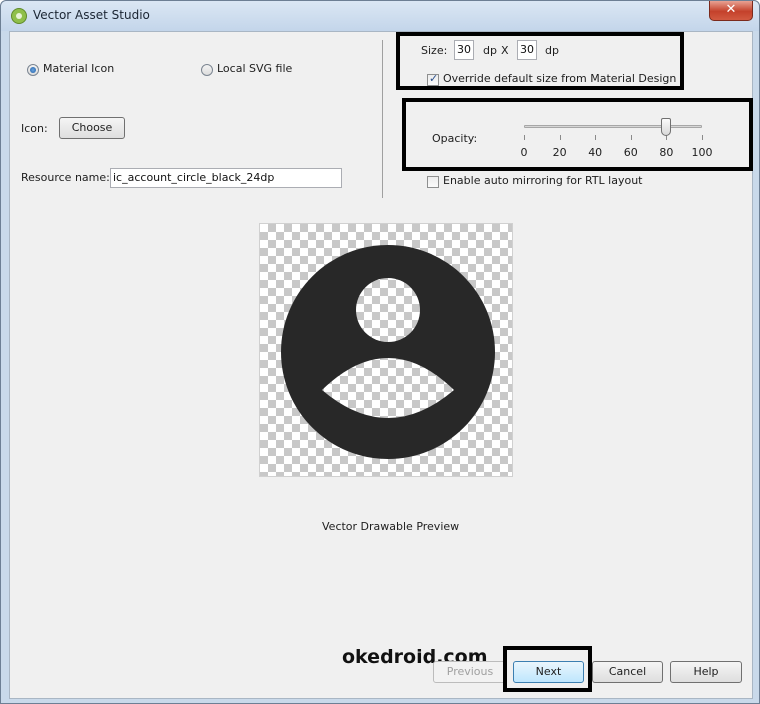  I want to click on rtl-mirroring-checkbox, so click(433, 182).